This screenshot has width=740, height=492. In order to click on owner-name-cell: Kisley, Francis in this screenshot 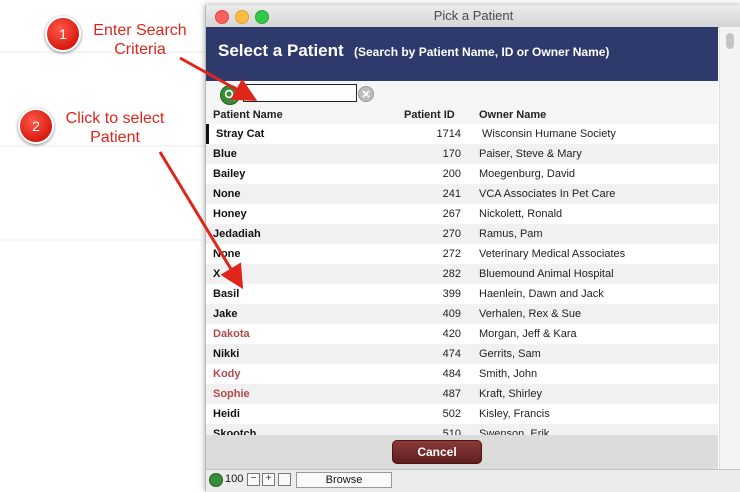, I will do `click(514, 414)`.